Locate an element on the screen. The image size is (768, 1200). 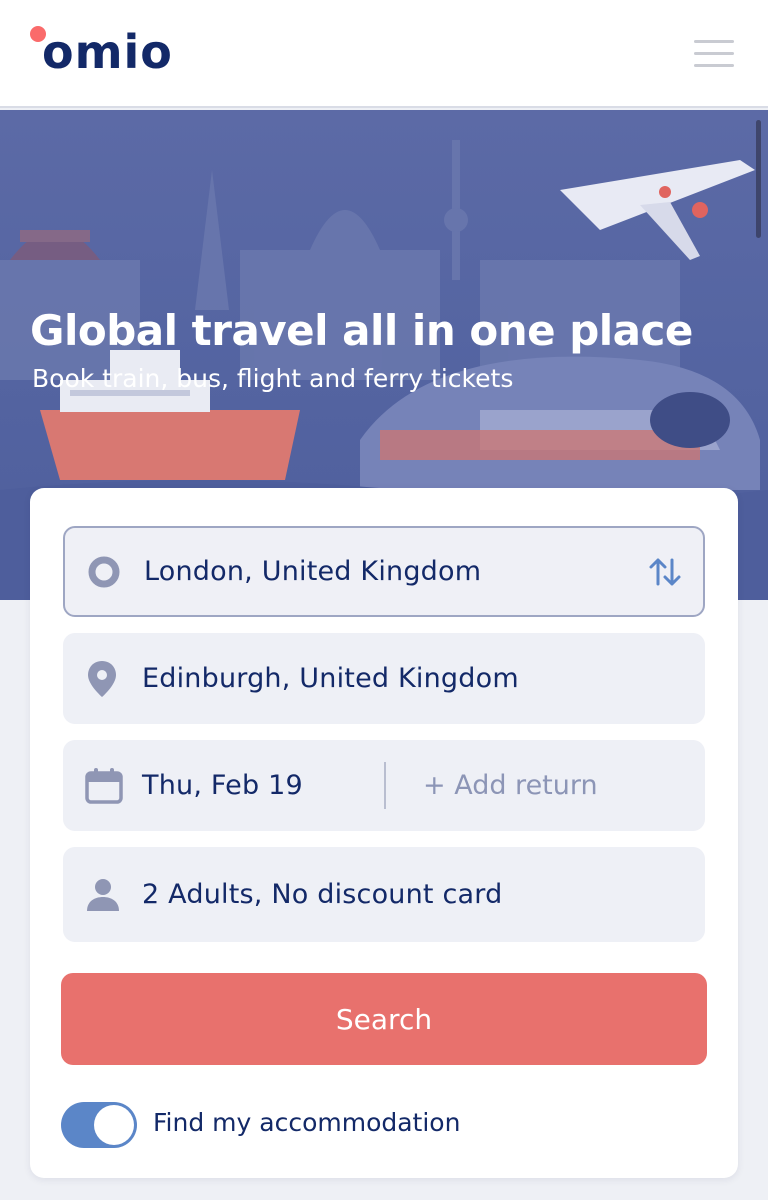
origin-circle-icon is located at coordinates (104, 571).